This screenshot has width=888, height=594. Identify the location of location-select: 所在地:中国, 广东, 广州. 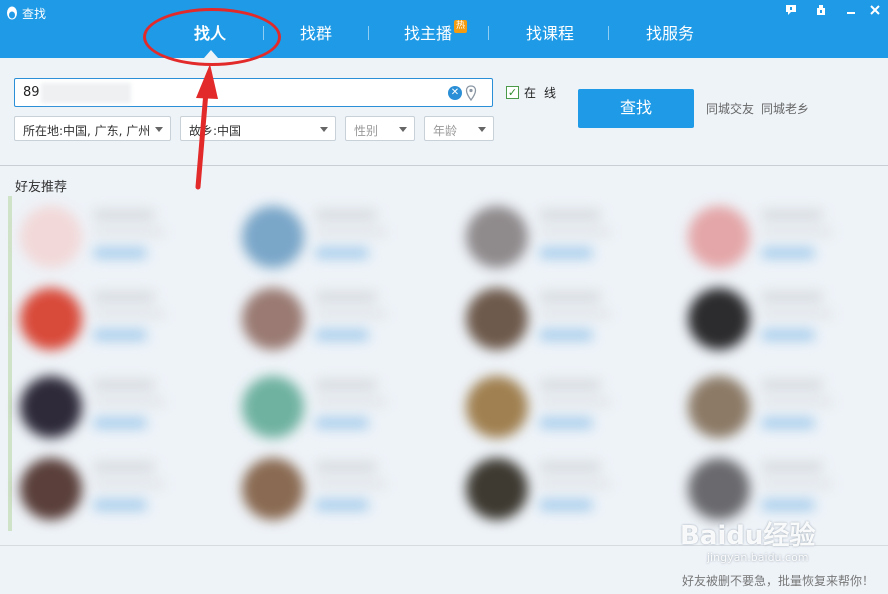
(92, 128).